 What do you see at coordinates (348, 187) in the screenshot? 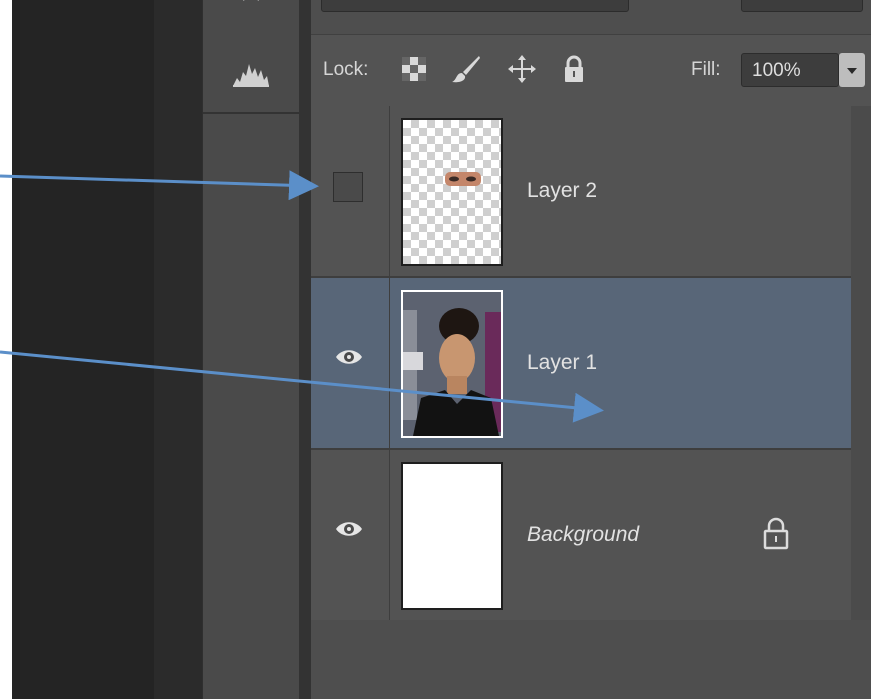
I see `visibility-off-box` at bounding box center [348, 187].